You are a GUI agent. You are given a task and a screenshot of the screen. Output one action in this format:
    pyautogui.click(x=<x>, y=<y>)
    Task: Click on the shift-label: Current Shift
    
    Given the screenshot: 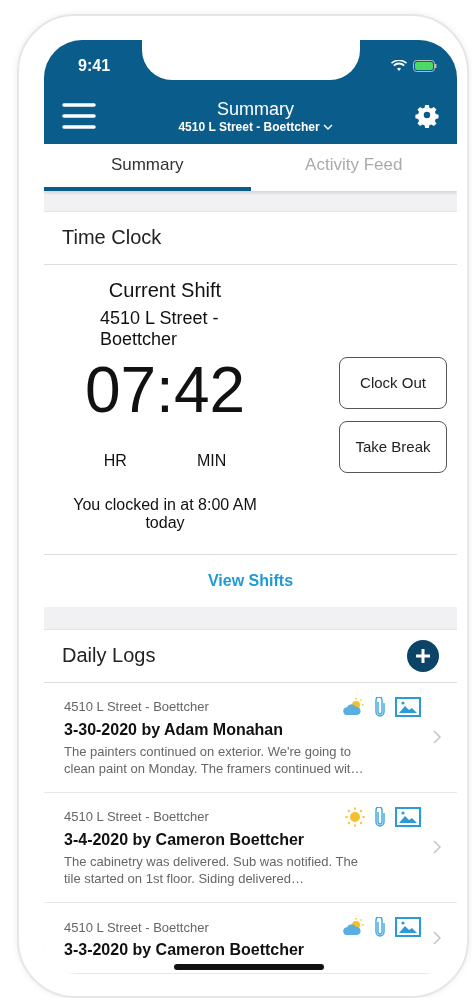 What is the action you would take?
    pyautogui.click(x=165, y=290)
    